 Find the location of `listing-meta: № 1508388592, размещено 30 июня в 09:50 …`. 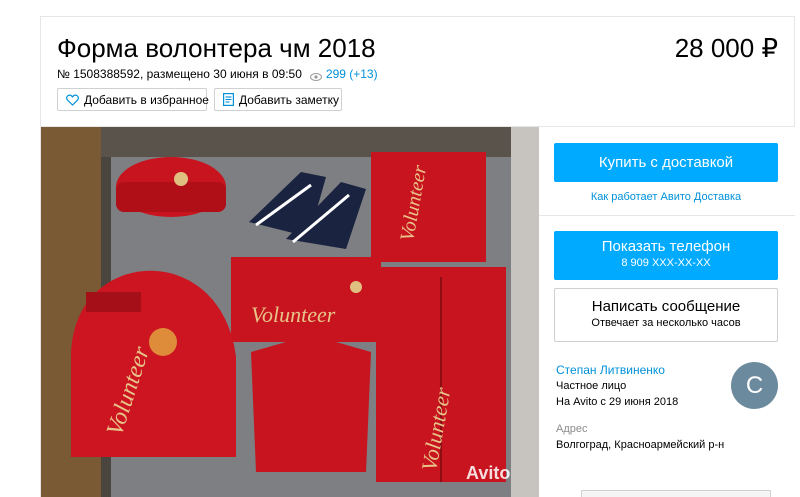

listing-meta: № 1508388592, размещено 30 июня в 09:50 … is located at coordinates (217, 74).